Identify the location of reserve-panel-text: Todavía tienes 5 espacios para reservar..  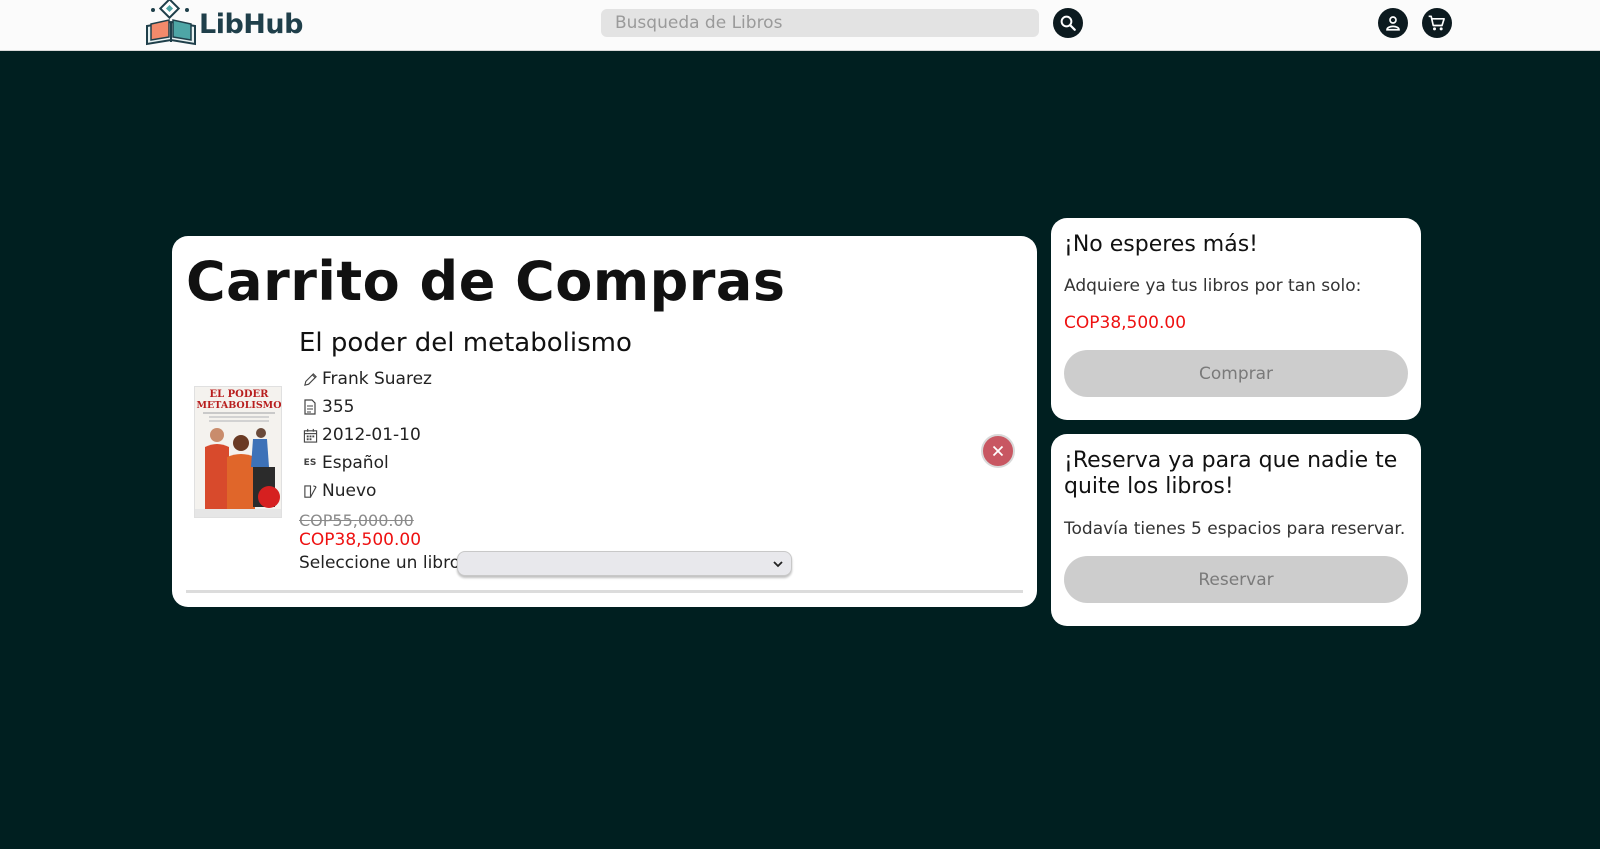
(1235, 529).